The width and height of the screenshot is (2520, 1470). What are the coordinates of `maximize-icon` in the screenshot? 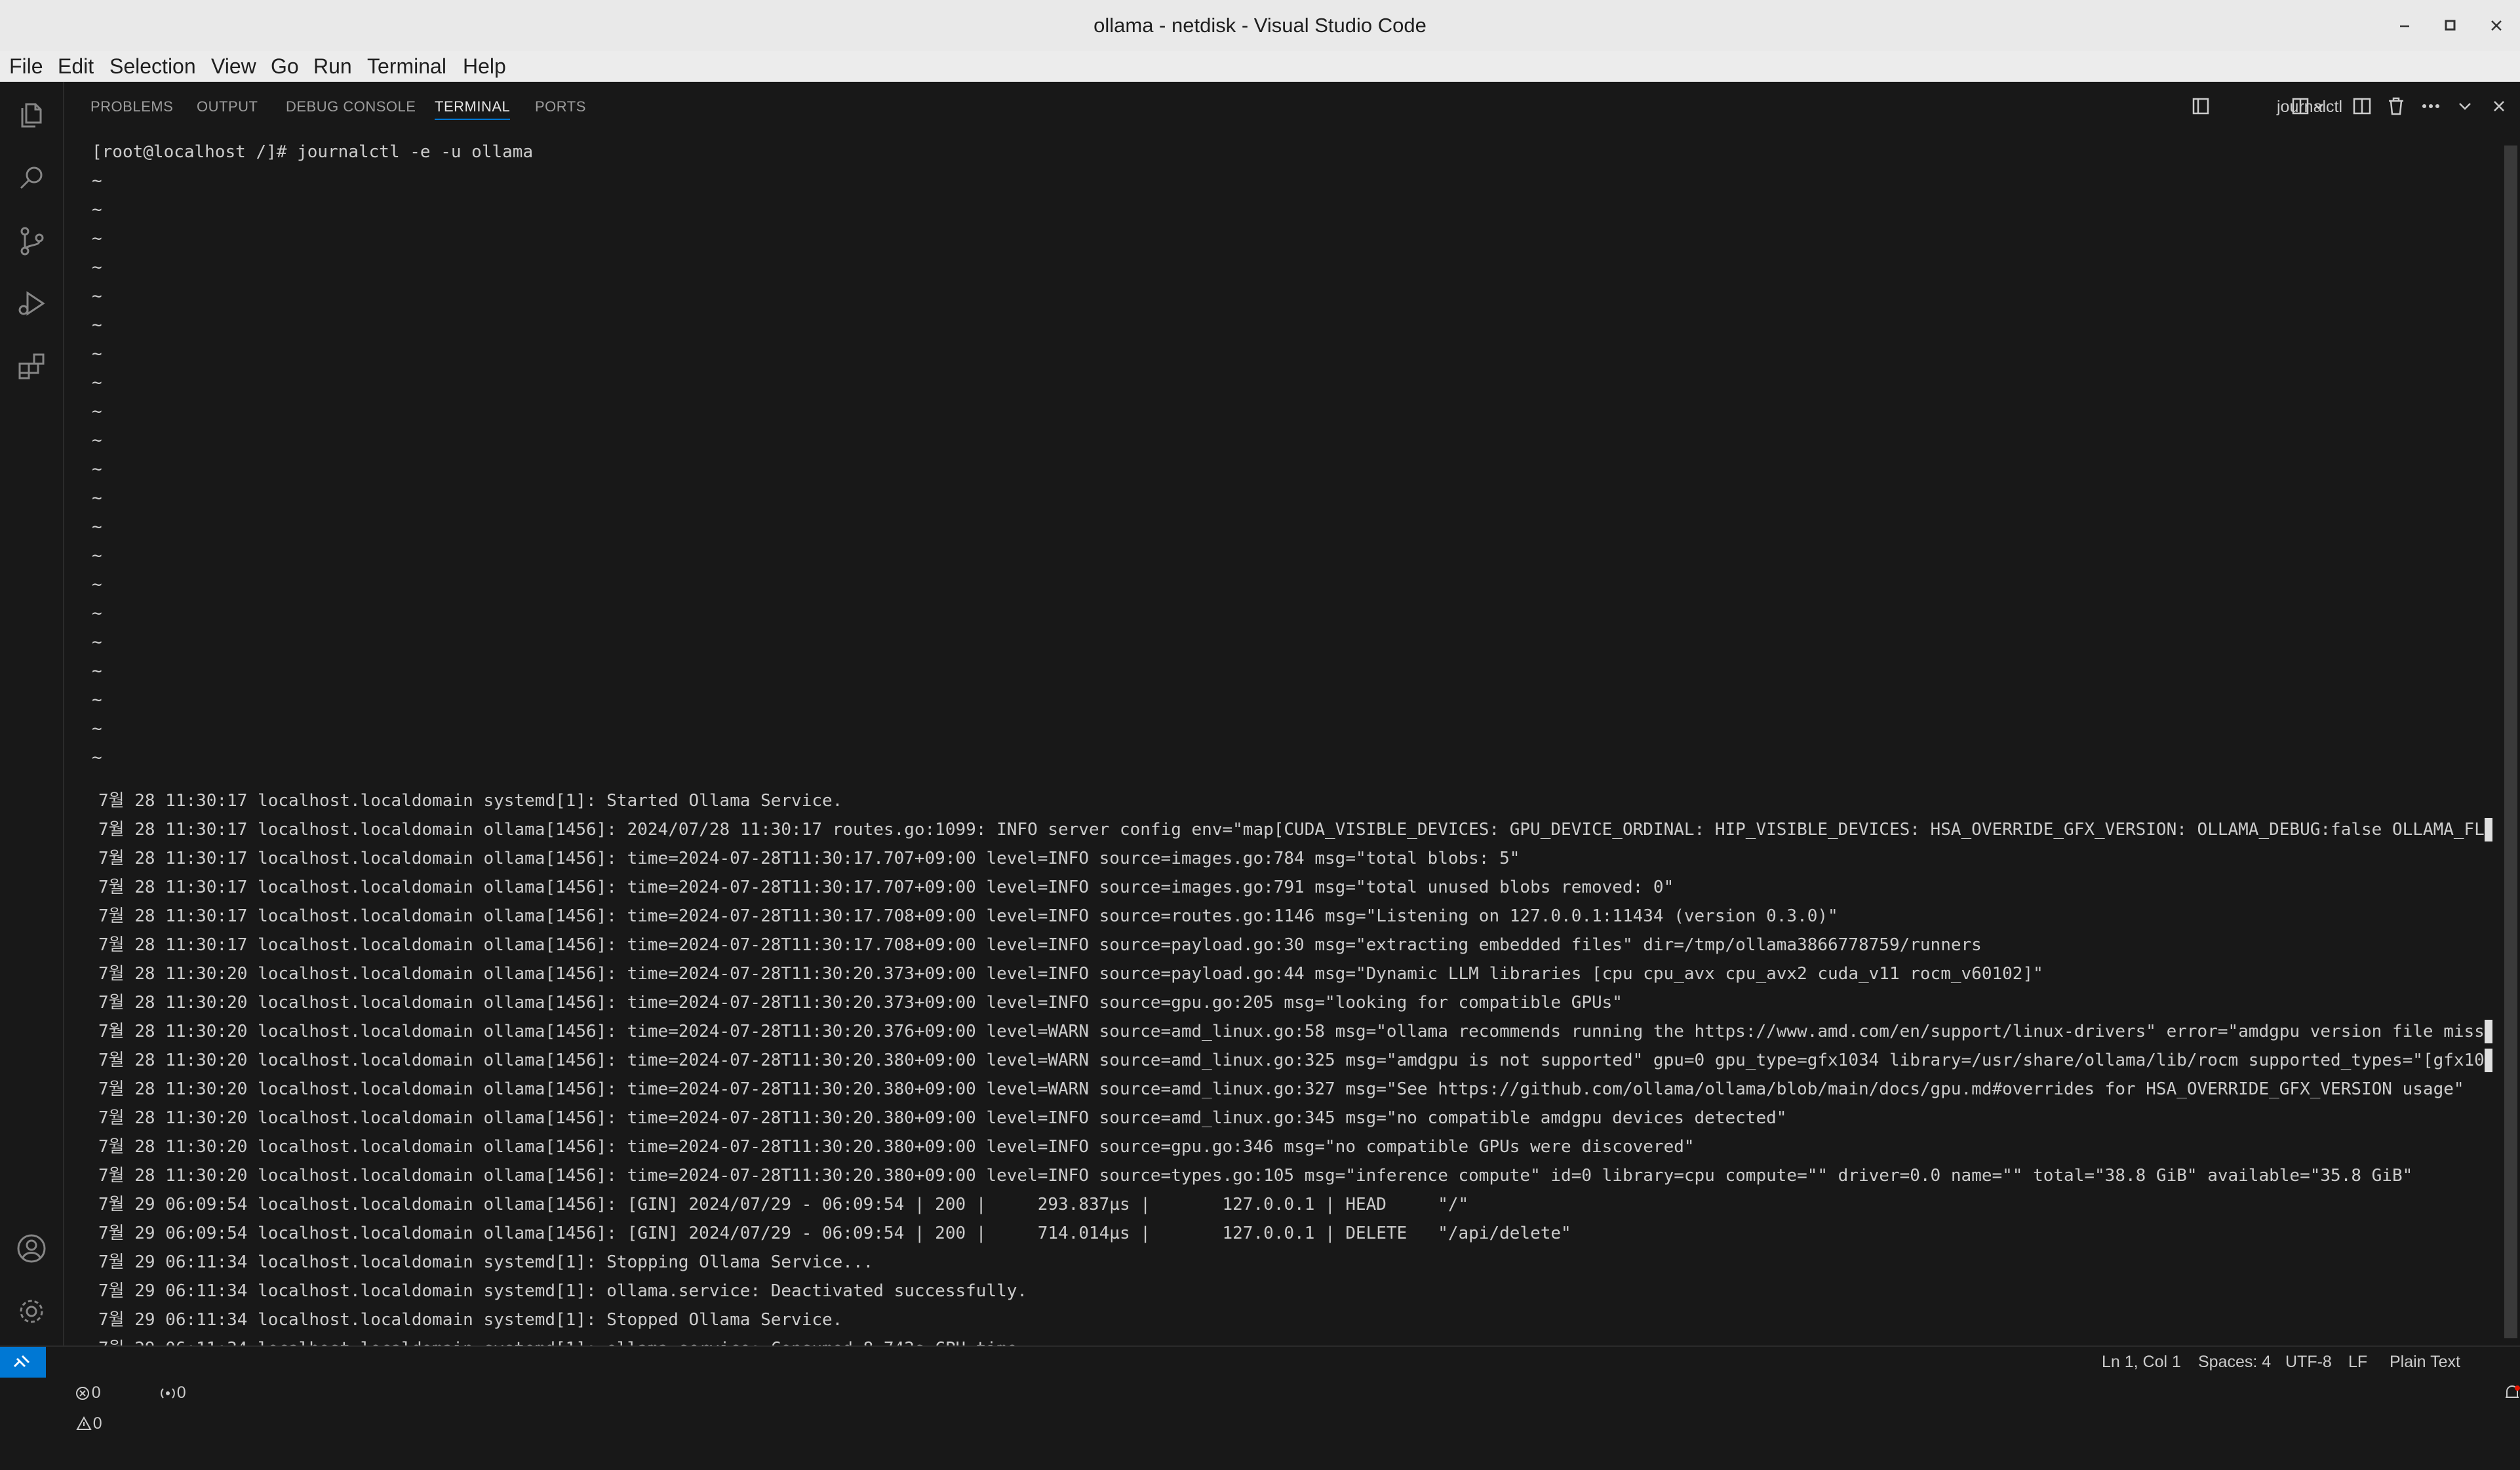 It's located at (2450, 25).